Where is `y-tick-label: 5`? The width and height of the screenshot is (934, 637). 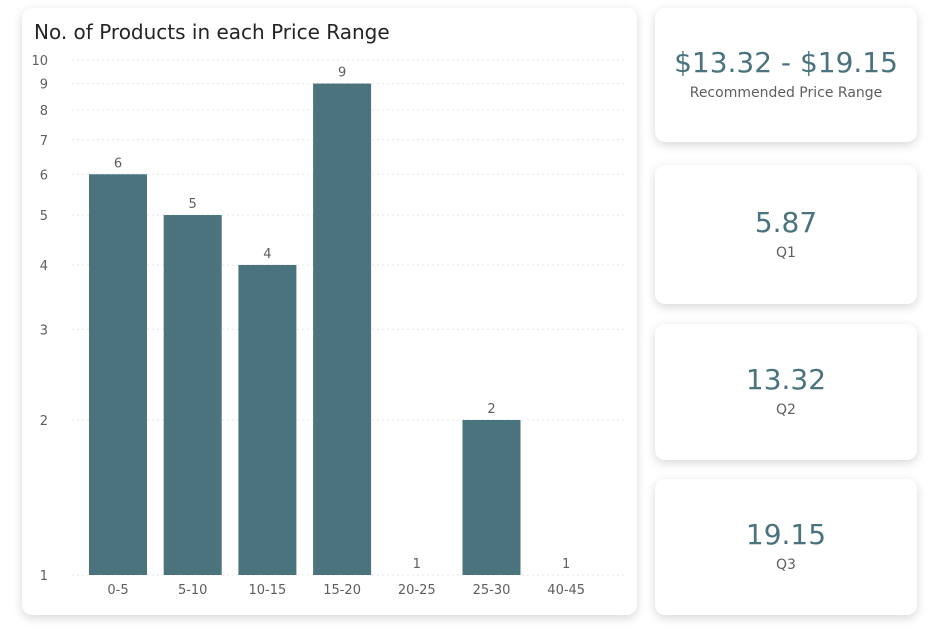
y-tick-label: 5 is located at coordinates (44, 216).